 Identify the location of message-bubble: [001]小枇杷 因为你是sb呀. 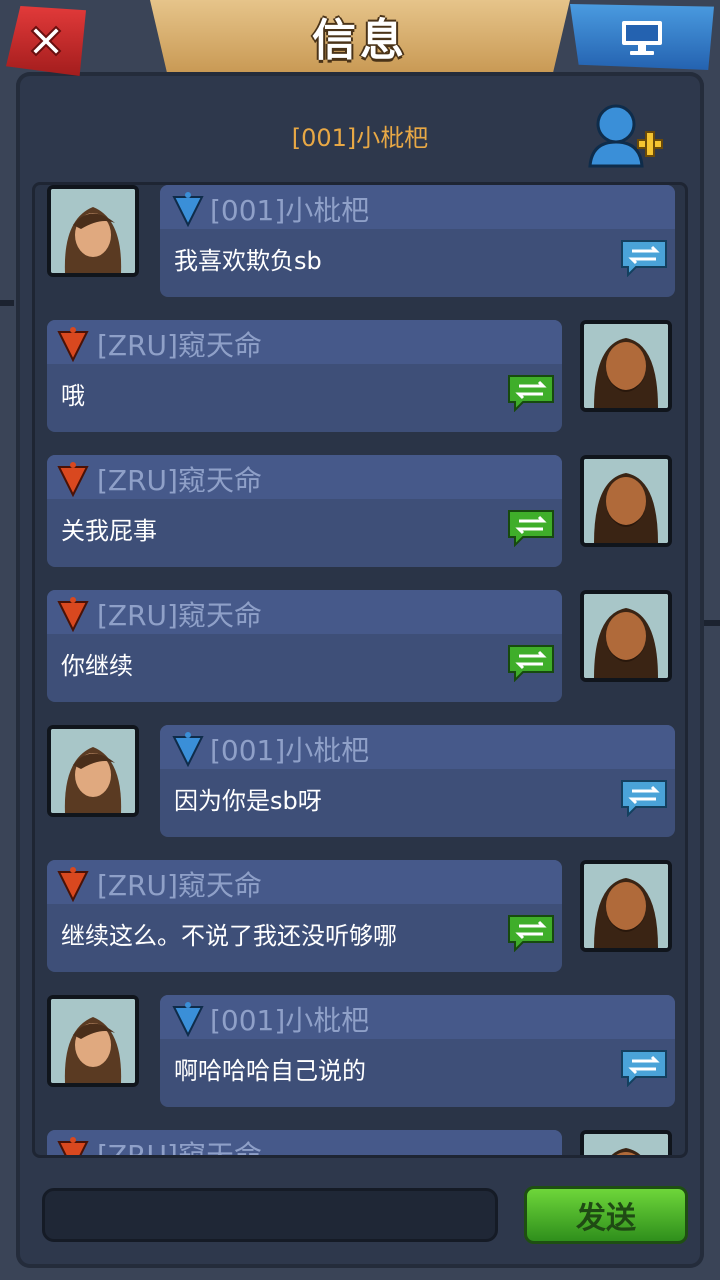
(417, 781).